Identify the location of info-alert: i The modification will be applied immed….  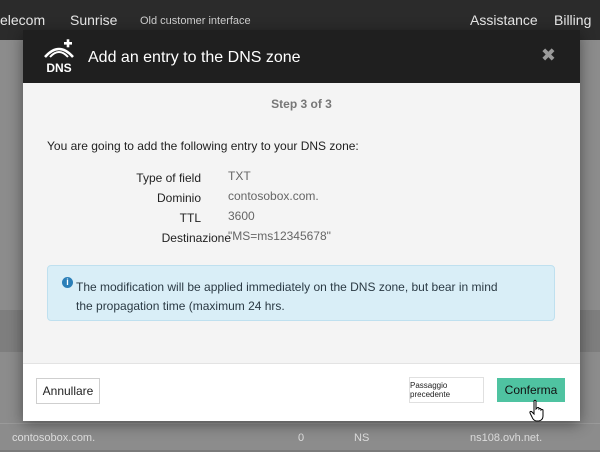
(301, 293).